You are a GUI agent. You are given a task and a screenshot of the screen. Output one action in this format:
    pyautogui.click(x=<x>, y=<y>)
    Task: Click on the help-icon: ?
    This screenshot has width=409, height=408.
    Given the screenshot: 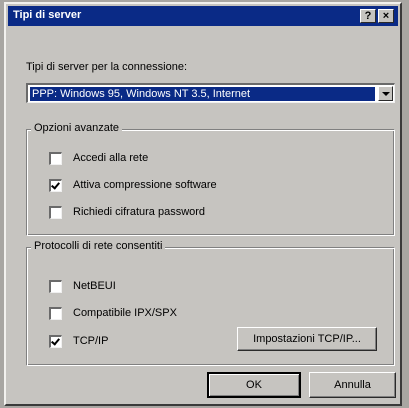 What is the action you would take?
    pyautogui.click(x=368, y=16)
    